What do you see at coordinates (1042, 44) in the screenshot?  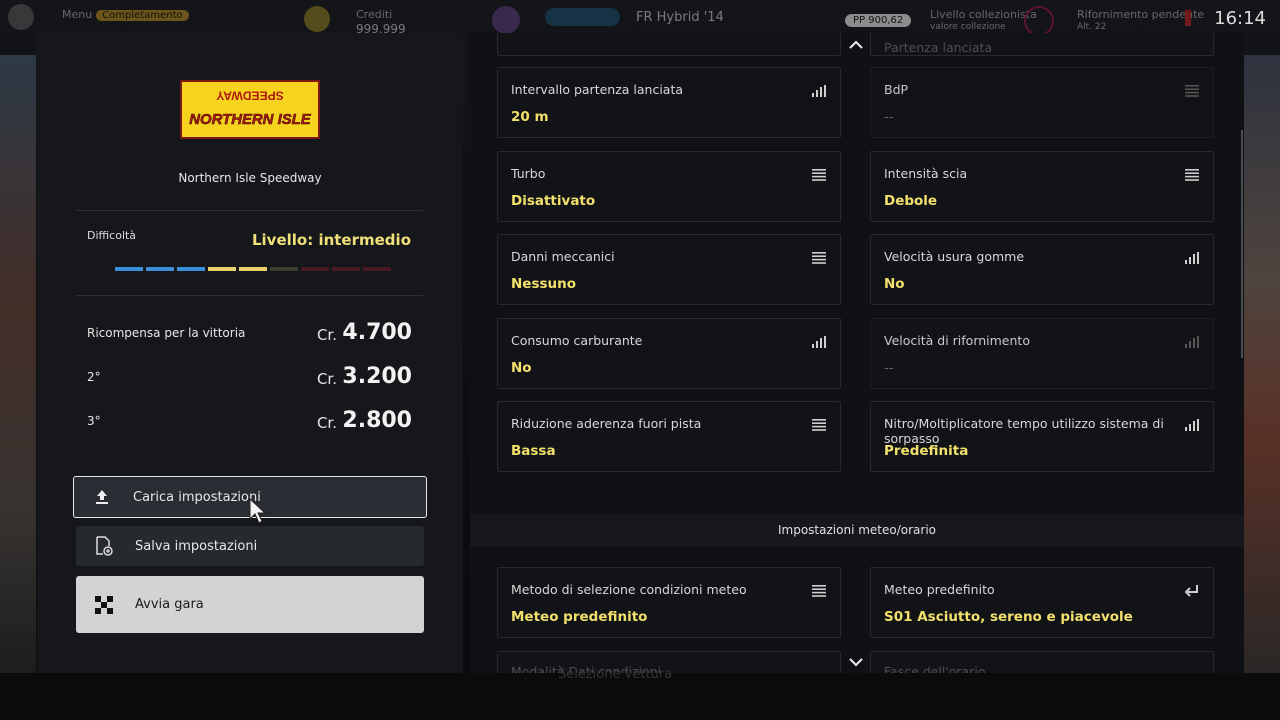 I see `settings-card-partial: Partenza lanciata` at bounding box center [1042, 44].